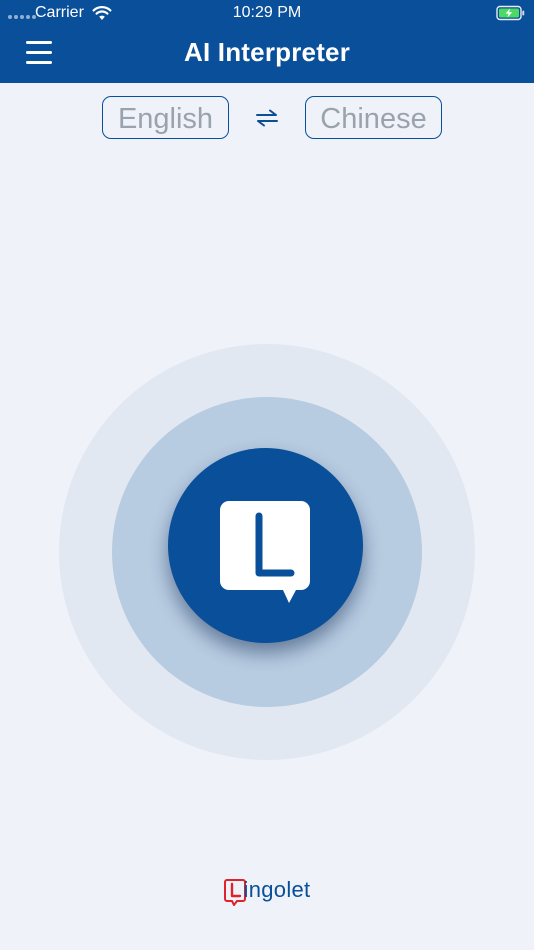  Describe the element at coordinates (373, 117) in the screenshot. I see `target-language-button: Chinese` at that location.